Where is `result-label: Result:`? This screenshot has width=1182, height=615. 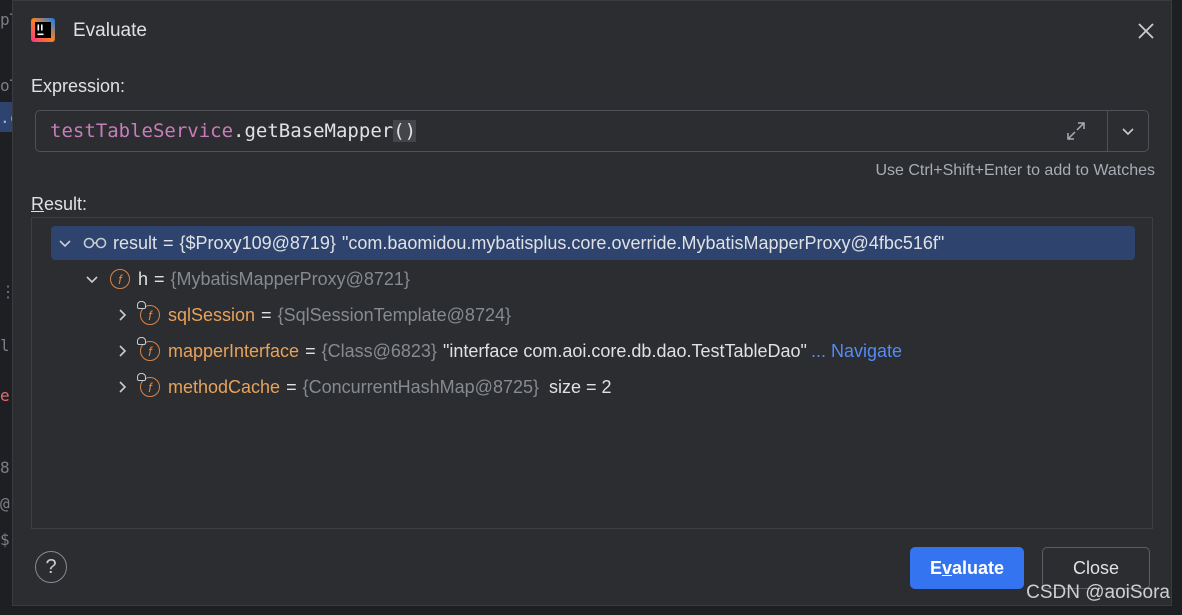
result-label: Result: is located at coordinates (59, 204).